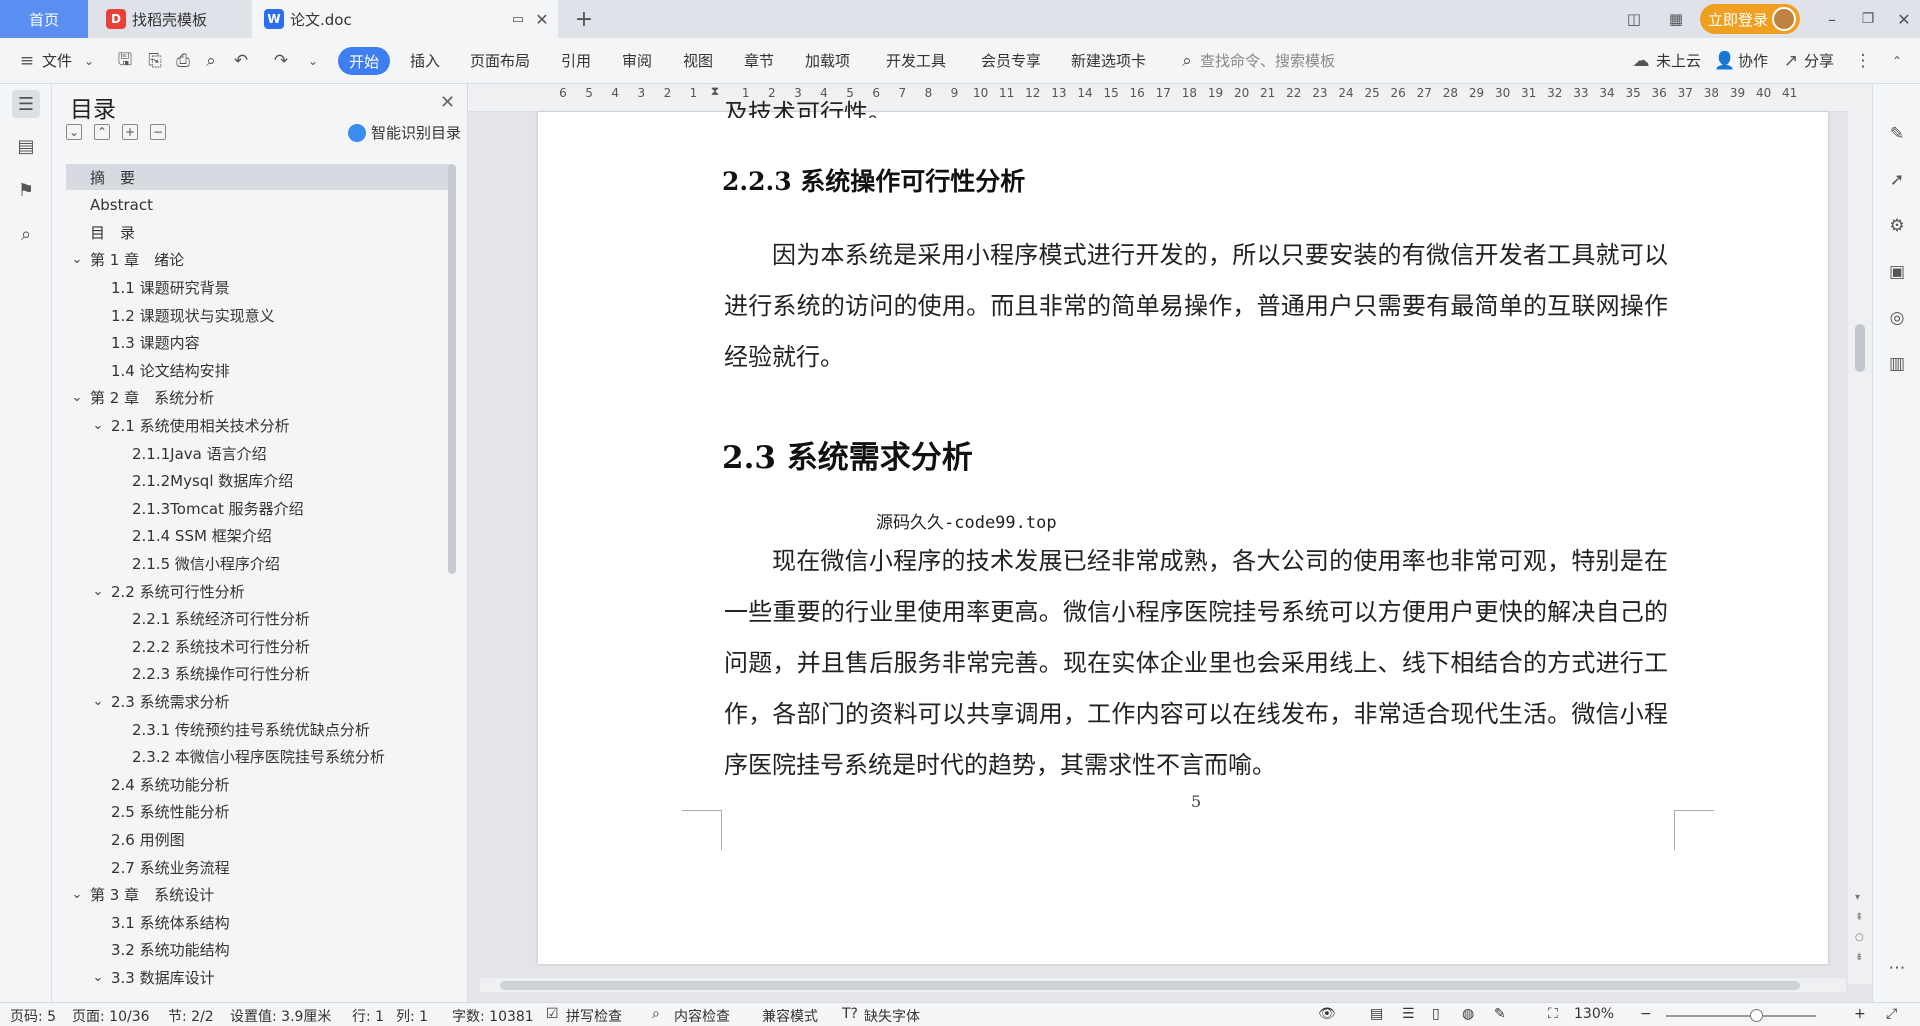 This screenshot has width=1920, height=1026. What do you see at coordinates (258, 812) in the screenshot?
I see `toc-item: 2.5 系统性能分析` at bounding box center [258, 812].